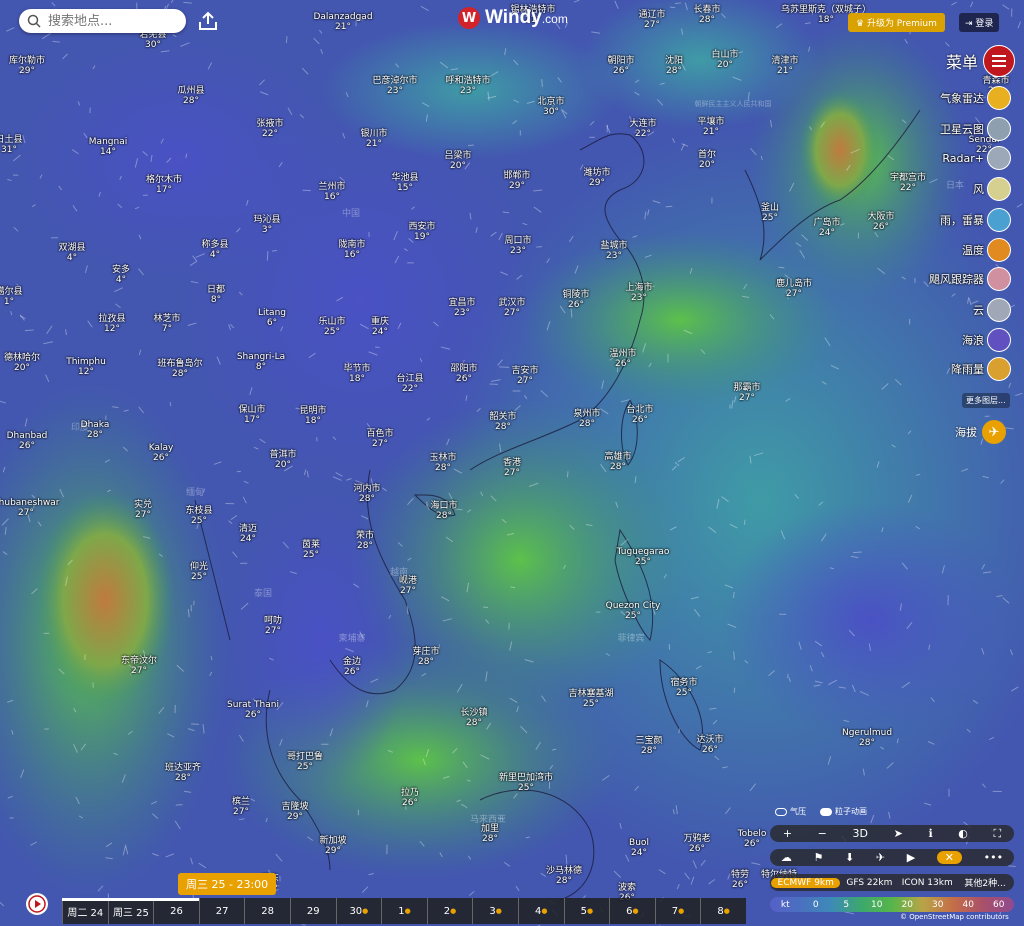  What do you see at coordinates (351, 250) in the screenshot?
I see `city-label: 陇南市 16°` at bounding box center [351, 250].